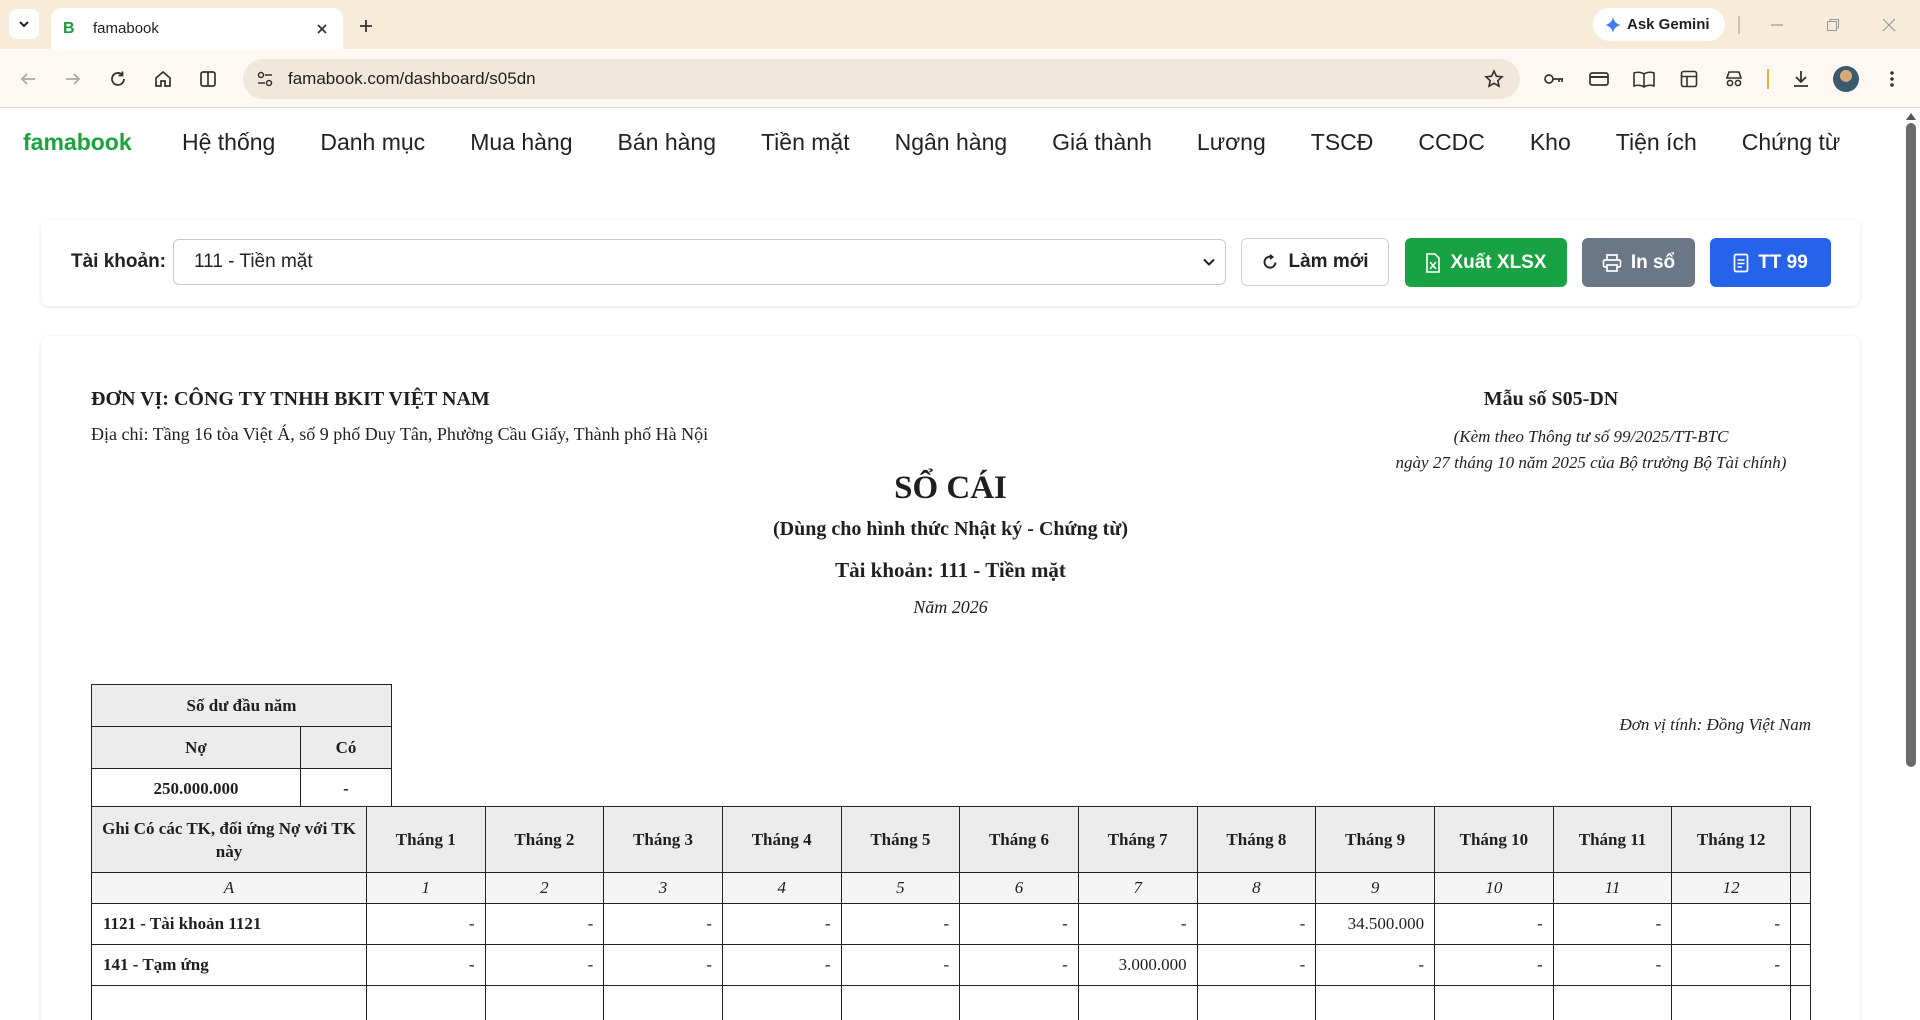  I want to click on refresh-icon, so click(1270, 261).